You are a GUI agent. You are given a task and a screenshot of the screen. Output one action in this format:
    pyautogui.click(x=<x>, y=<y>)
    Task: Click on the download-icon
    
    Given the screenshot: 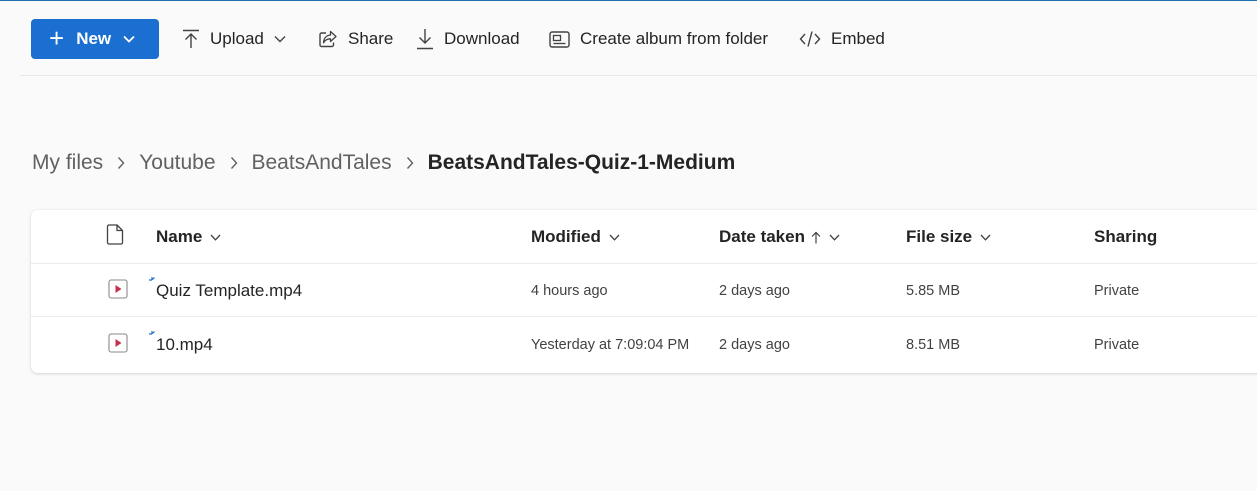 What is the action you would take?
    pyautogui.click(x=425, y=39)
    